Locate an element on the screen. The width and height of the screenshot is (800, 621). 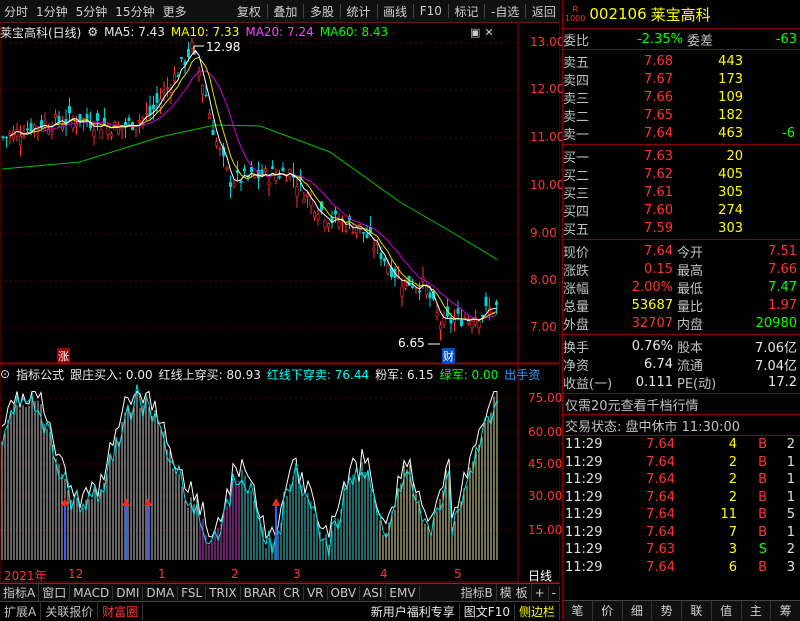
tab-15min: 15分钟 is located at coordinates (134, 11).